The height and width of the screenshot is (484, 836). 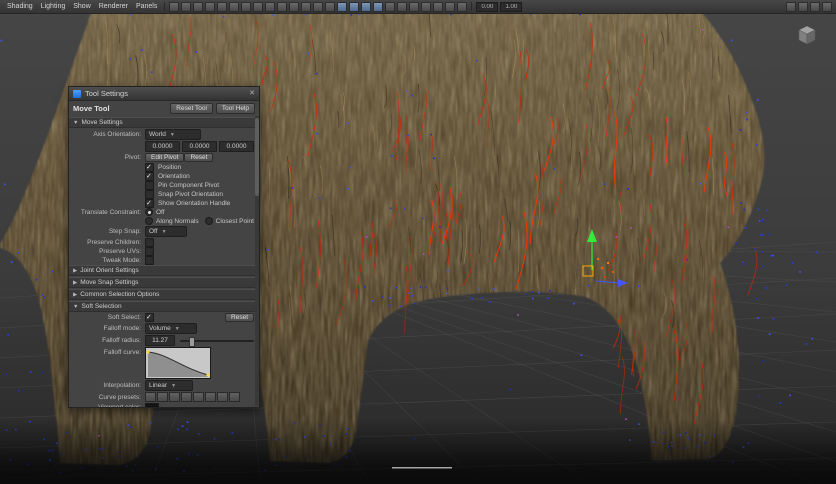 I want to click on preserve-uvs-checkbox, so click(x=149, y=251).